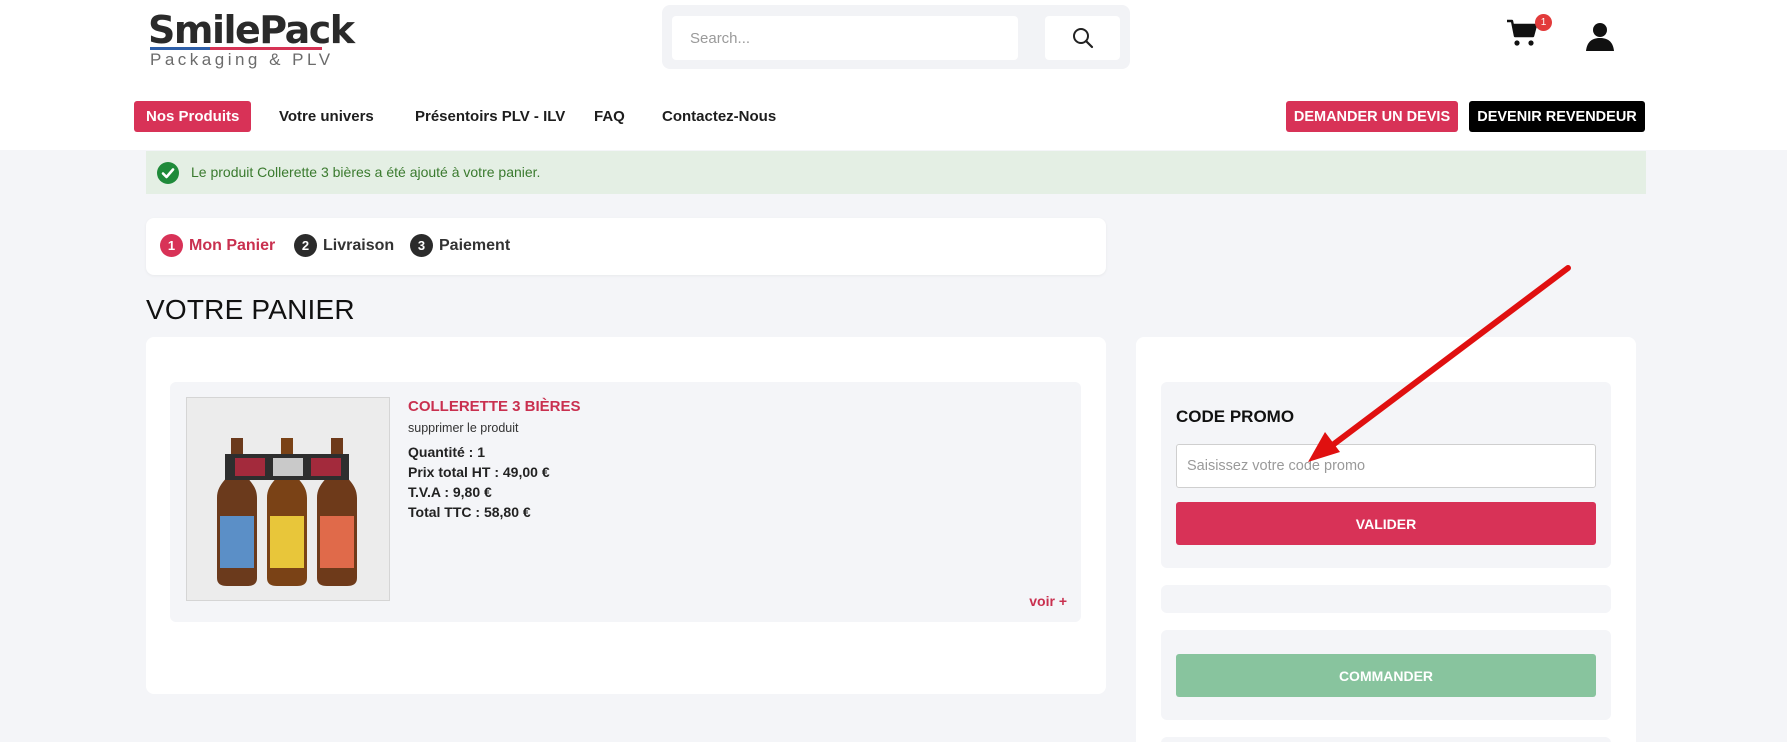  I want to click on product-tva: T.V.A : 9,80 €, so click(450, 492).